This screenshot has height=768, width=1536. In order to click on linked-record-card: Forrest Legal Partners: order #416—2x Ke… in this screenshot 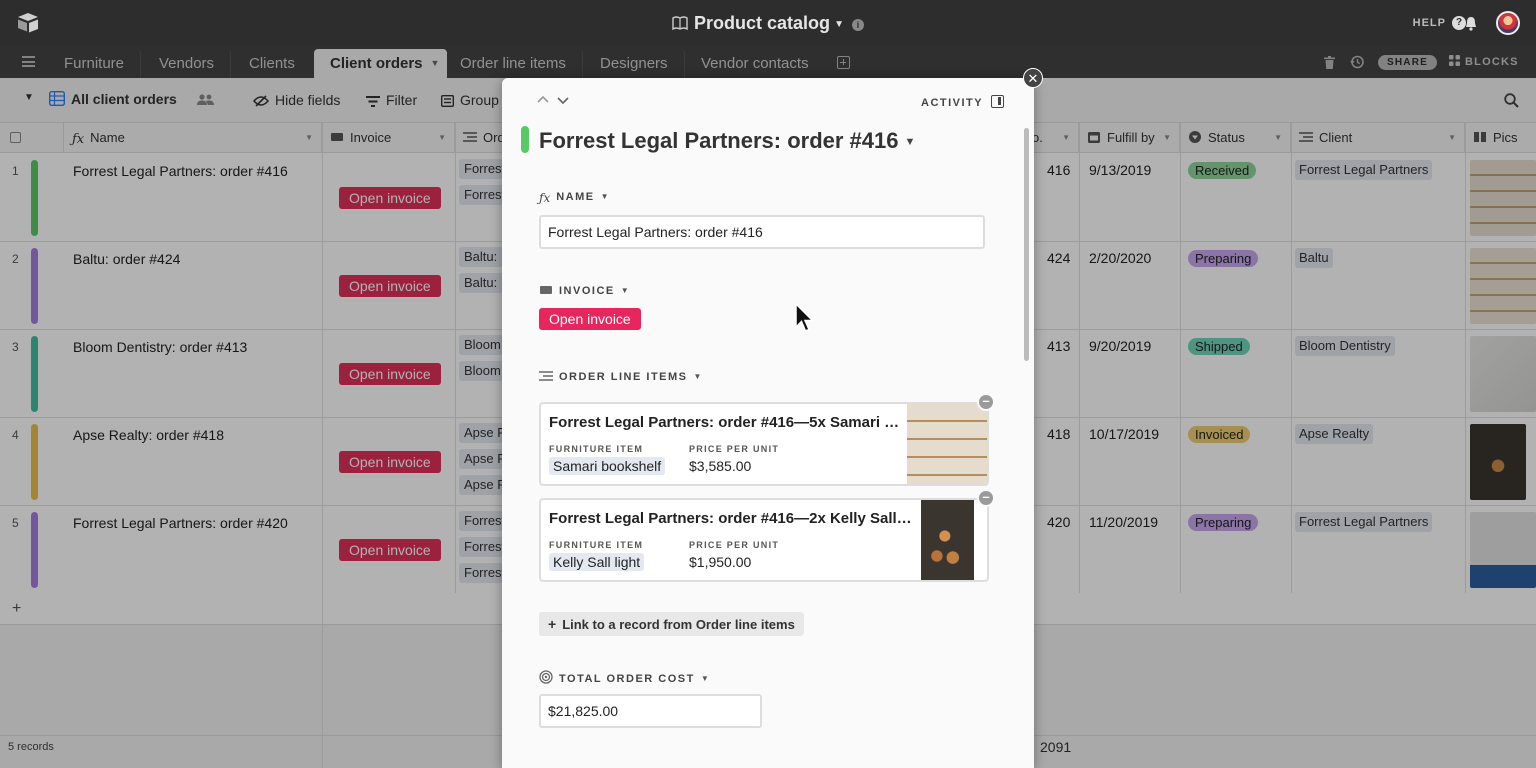, I will do `click(764, 540)`.